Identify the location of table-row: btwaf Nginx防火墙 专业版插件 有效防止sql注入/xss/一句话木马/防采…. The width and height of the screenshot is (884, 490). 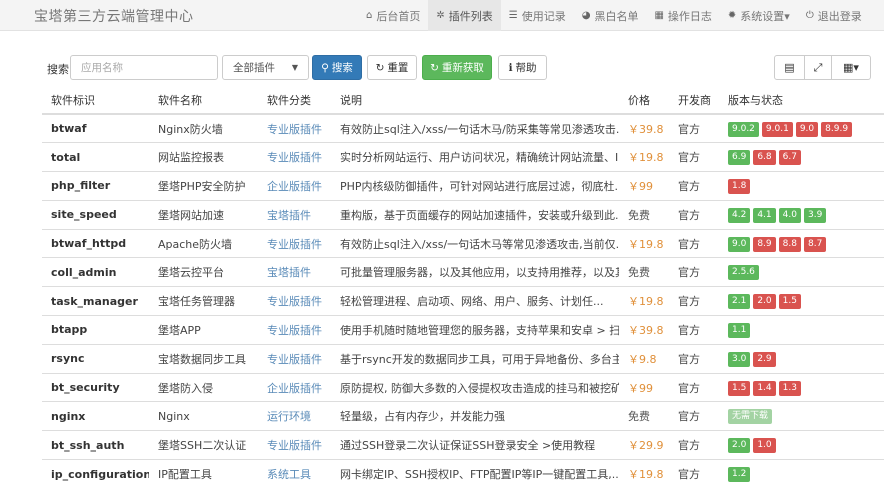
(463, 128).